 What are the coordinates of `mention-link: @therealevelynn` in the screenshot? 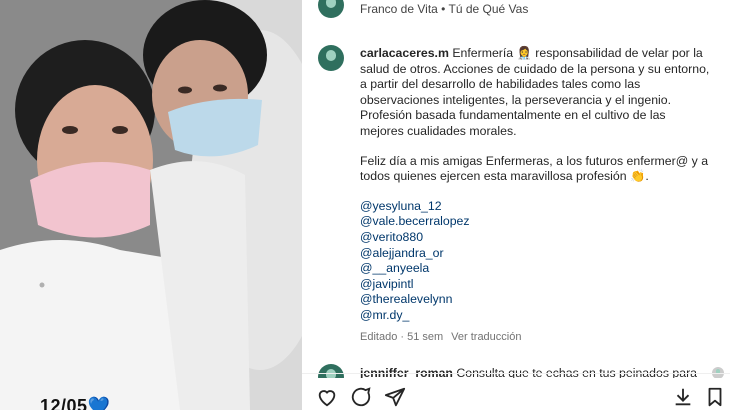 It's located at (535, 300).